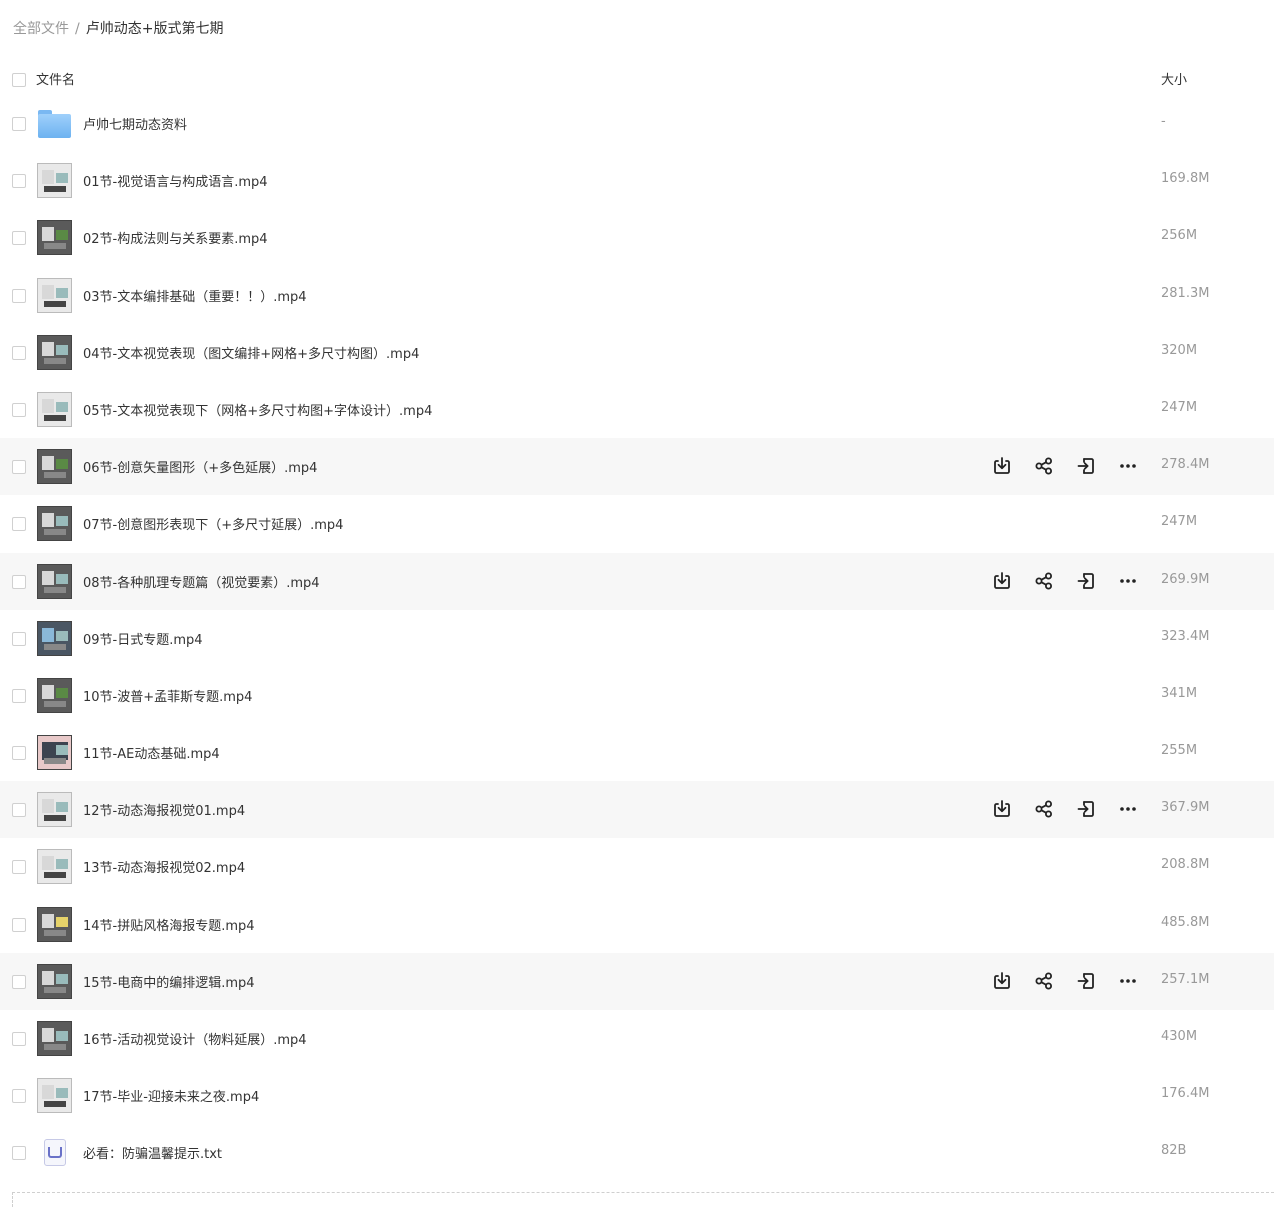 This screenshot has height=1207, width=1274. Describe the element at coordinates (637, 180) in the screenshot. I see `file-row: 01节-视觉语言与构成语言.mp4 169.8M` at that location.